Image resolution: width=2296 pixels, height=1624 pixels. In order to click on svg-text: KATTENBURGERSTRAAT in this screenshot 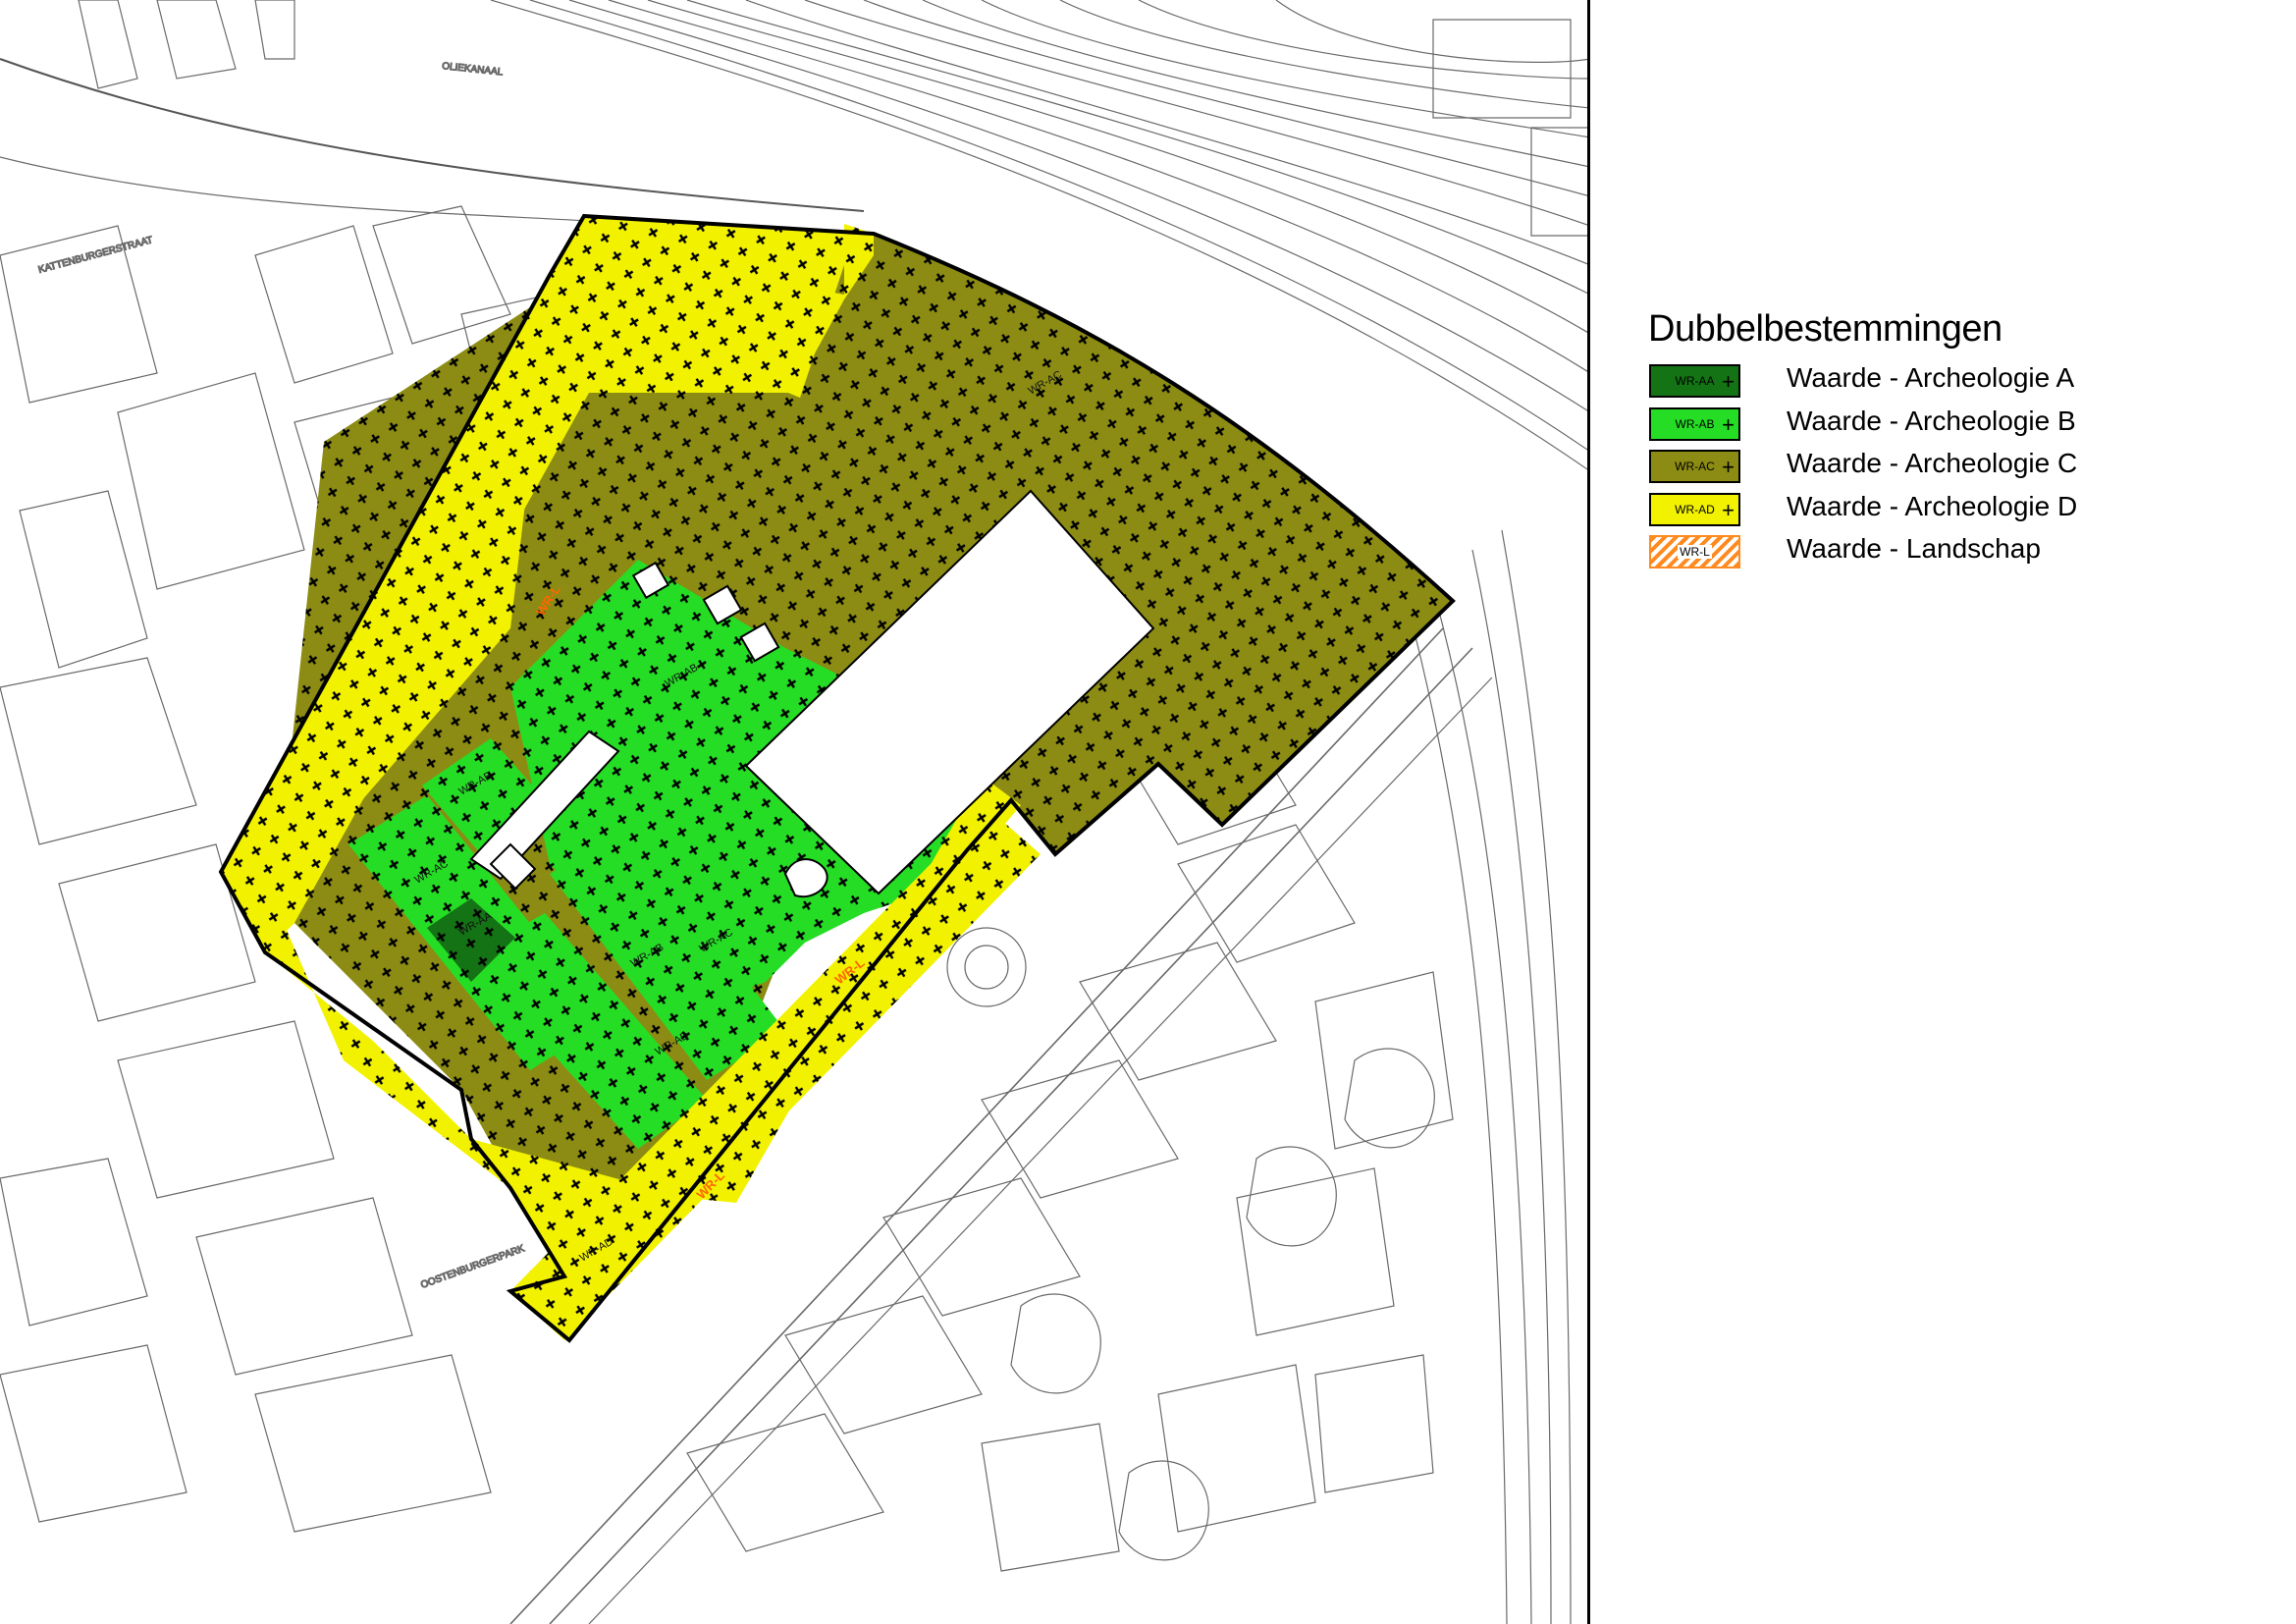, I will do `click(95, 255)`.